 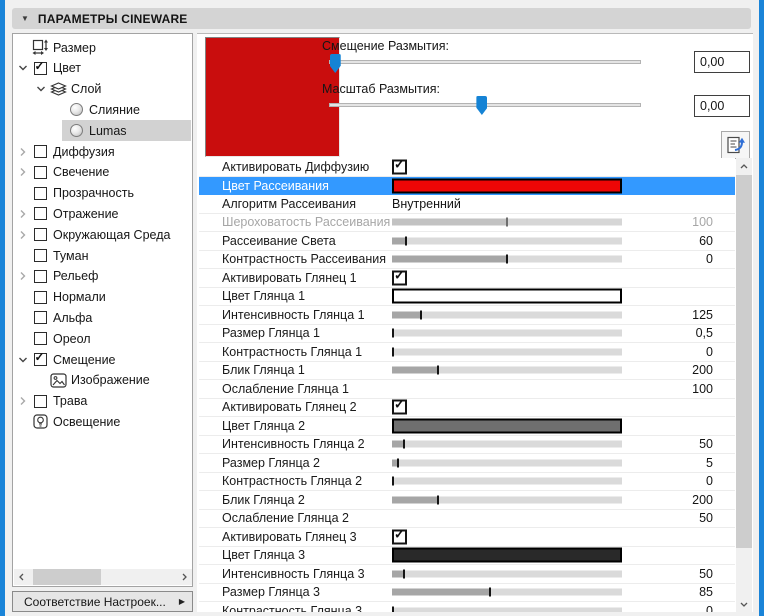 I want to click on property-row-specular-intensity-2: Интенсивность Глянца 2 50, so click(x=467, y=445).